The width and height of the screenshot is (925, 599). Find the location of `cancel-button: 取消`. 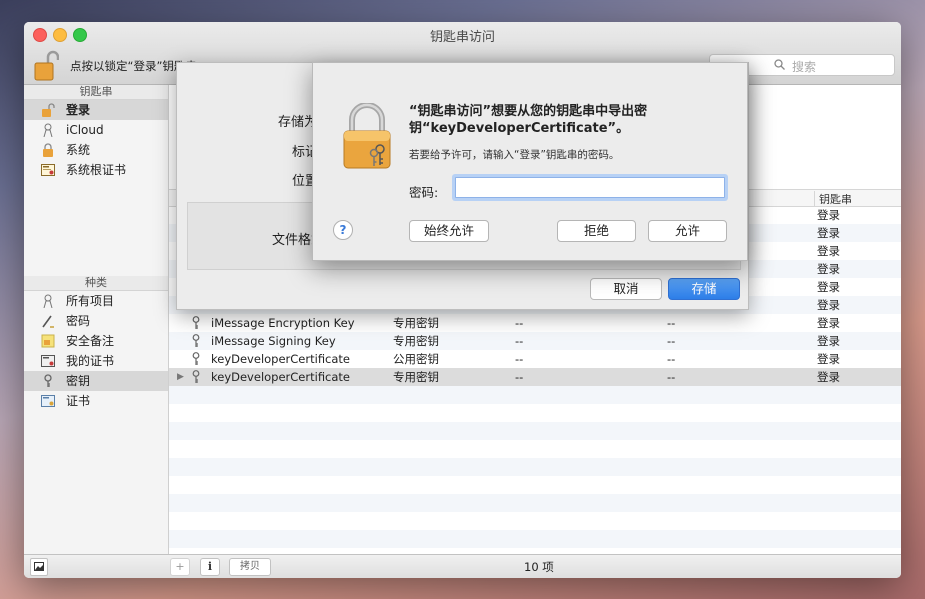

cancel-button: 取消 is located at coordinates (626, 289).